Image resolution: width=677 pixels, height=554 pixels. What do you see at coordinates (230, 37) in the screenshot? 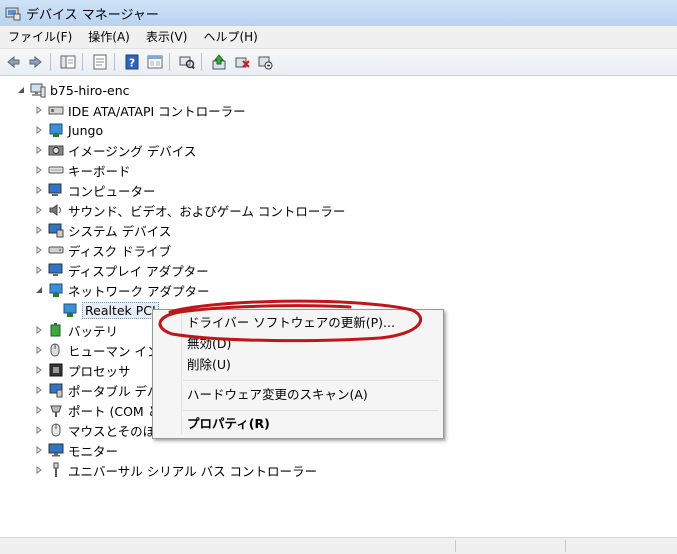
I see `menu-help: ヘルプ(H)` at bounding box center [230, 37].